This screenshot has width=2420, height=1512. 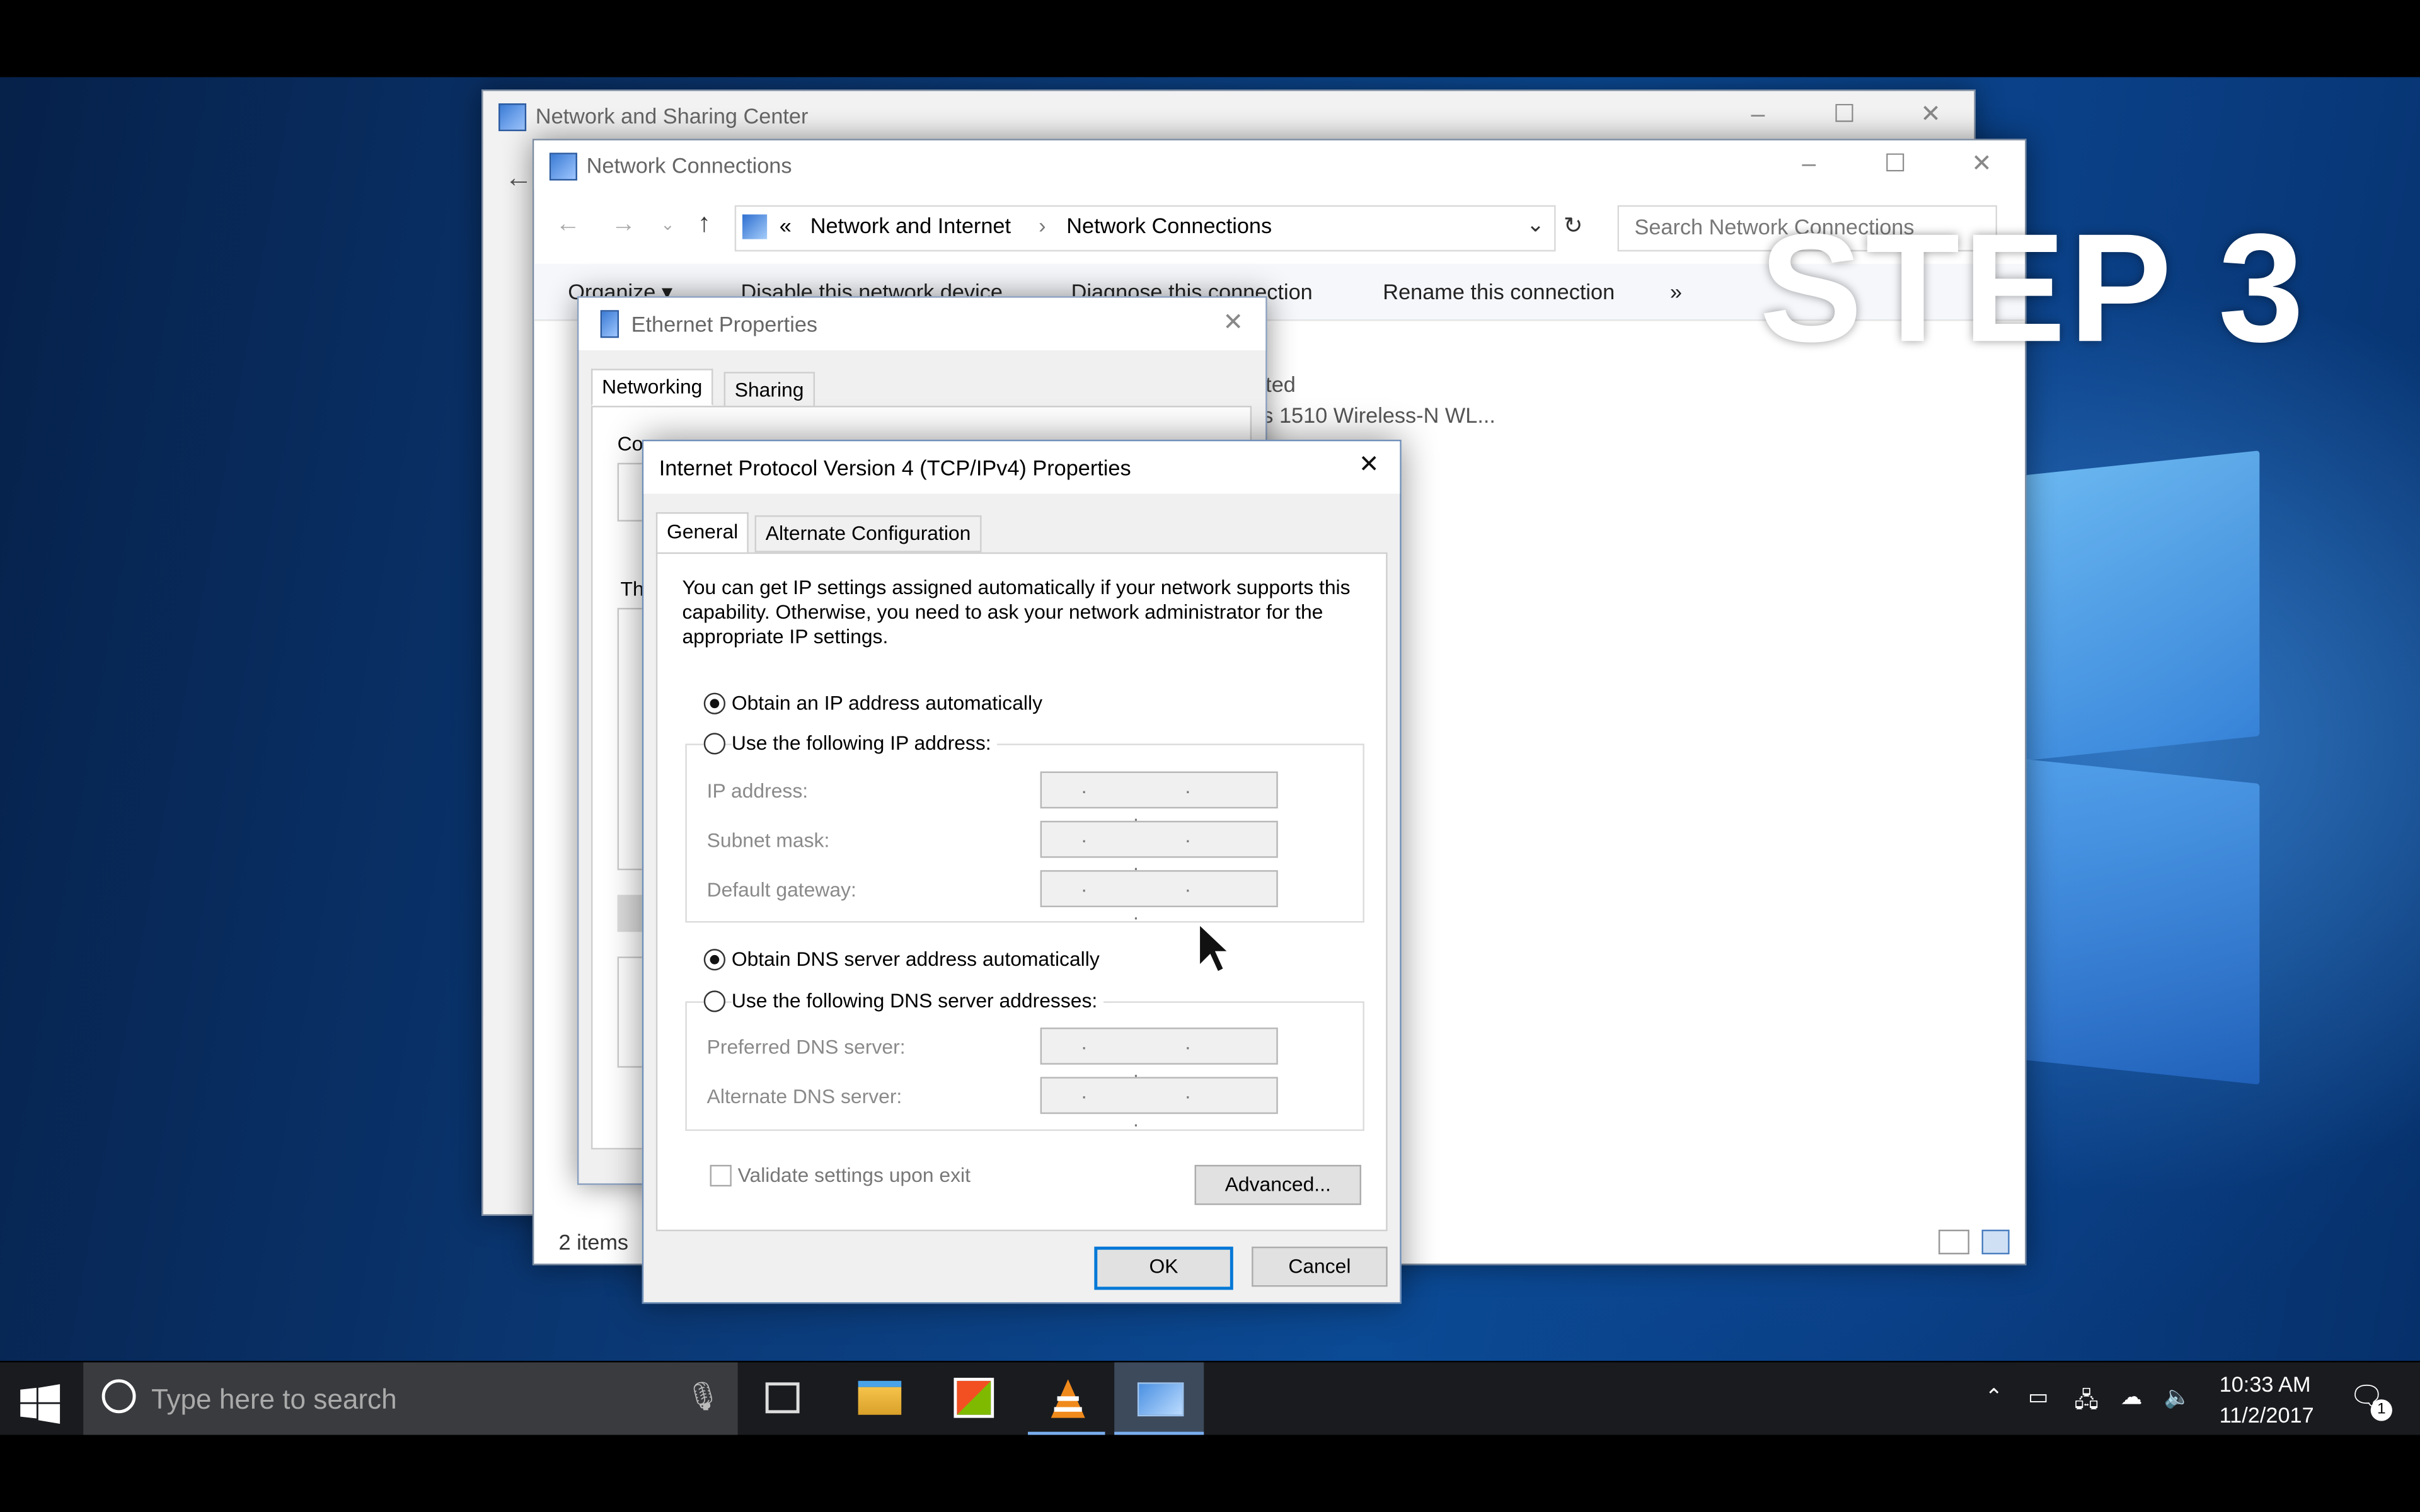 What do you see at coordinates (781, 890) in the screenshot?
I see `default-gateway-label: Default gateway:` at bounding box center [781, 890].